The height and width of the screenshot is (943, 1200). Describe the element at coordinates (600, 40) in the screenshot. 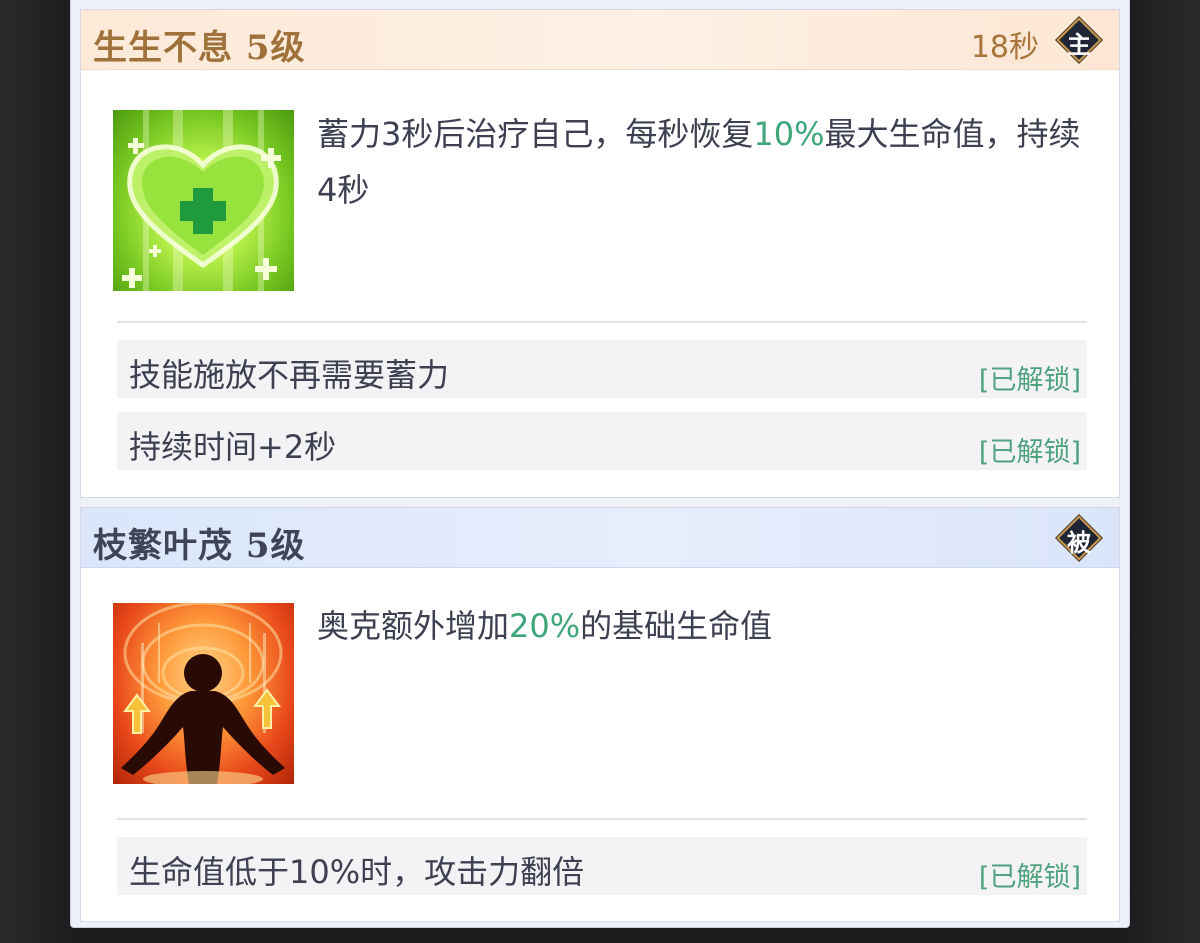

I see `skill-card-header: 生生不息 5级 18秒 主` at that location.